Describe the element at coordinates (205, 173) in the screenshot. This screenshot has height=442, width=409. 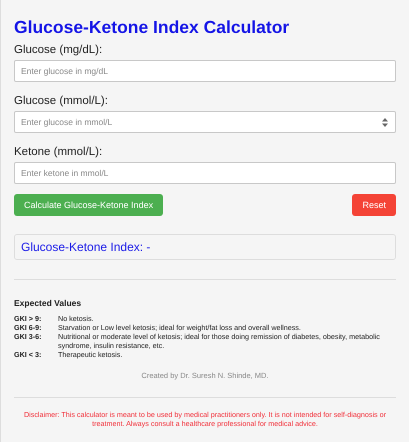
I see `input-field: Enter ketone in mmol/L` at that location.